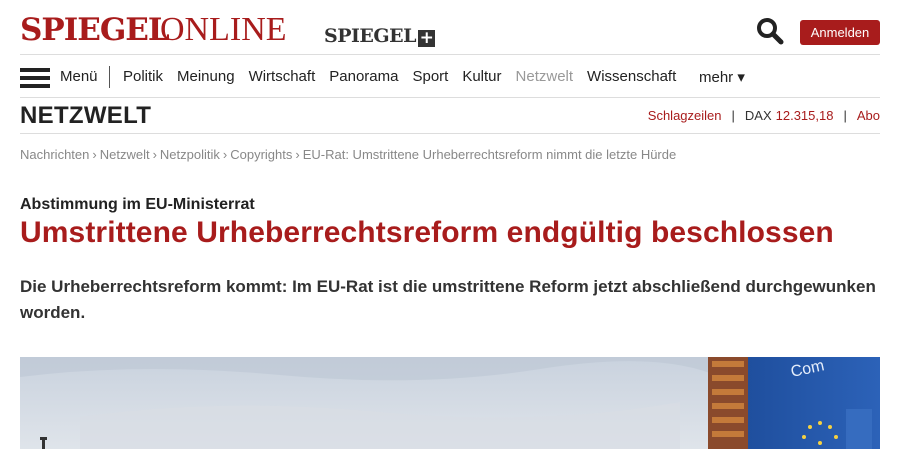 Image resolution: width=897 pixels, height=449 pixels. Describe the element at coordinates (261, 154) in the screenshot. I see `breadcrumb-item: Copyrights` at that location.